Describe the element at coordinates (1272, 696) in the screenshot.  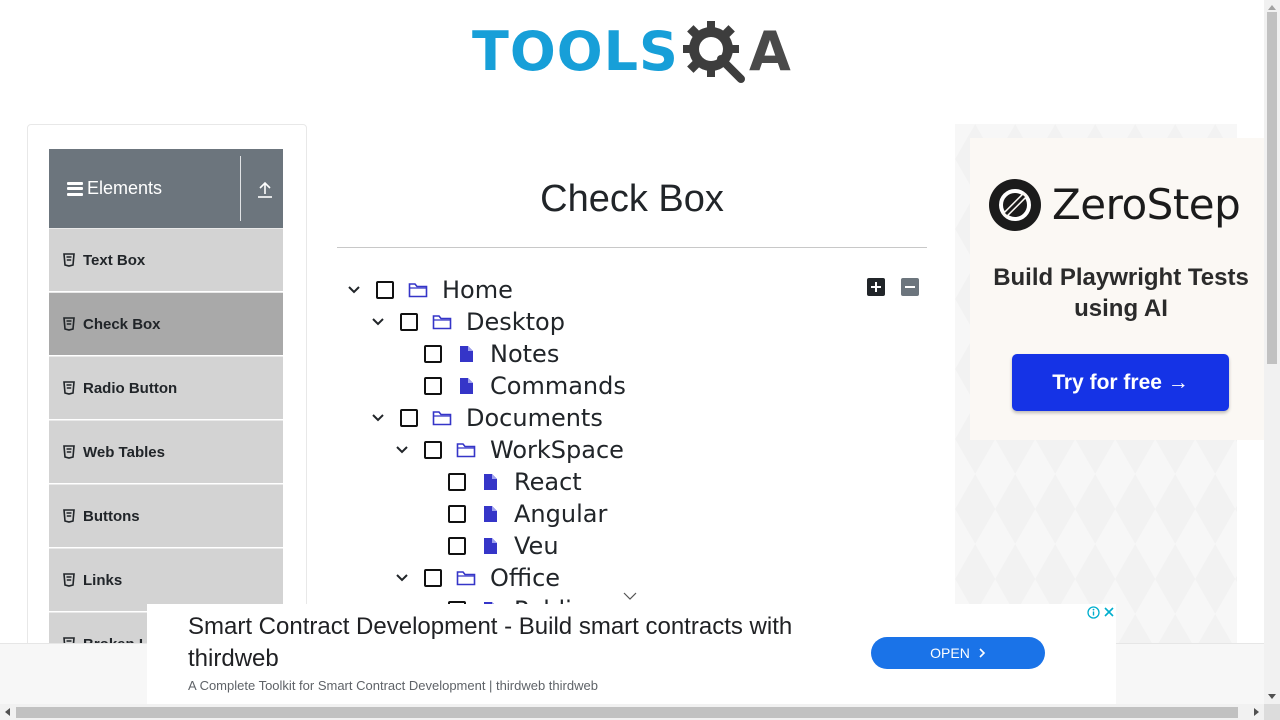
I see `scroll-down-arrow-icon` at that location.